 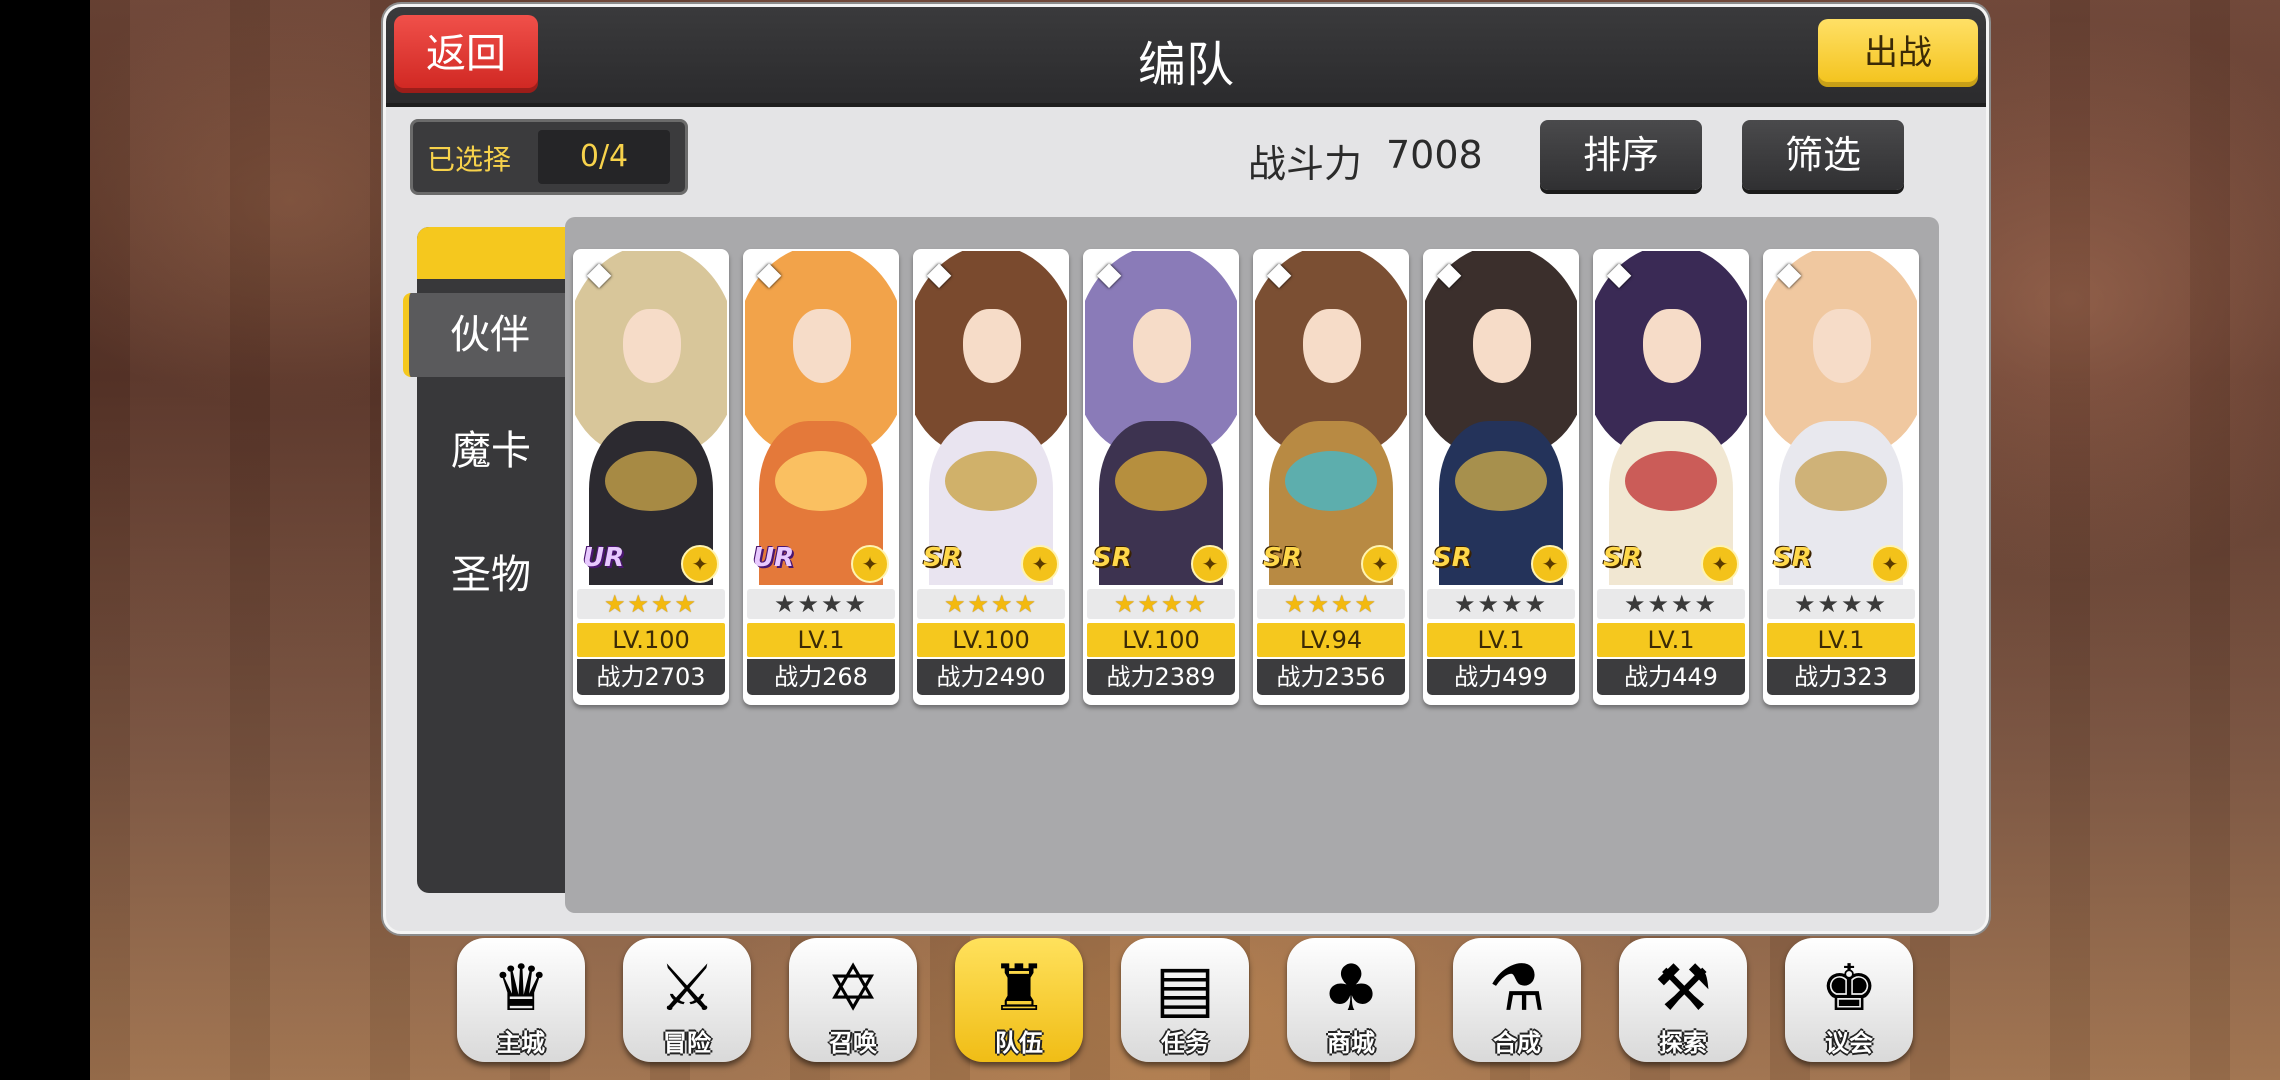 What do you see at coordinates (1185, 1043) in the screenshot?
I see `nav-label: 任务` at bounding box center [1185, 1043].